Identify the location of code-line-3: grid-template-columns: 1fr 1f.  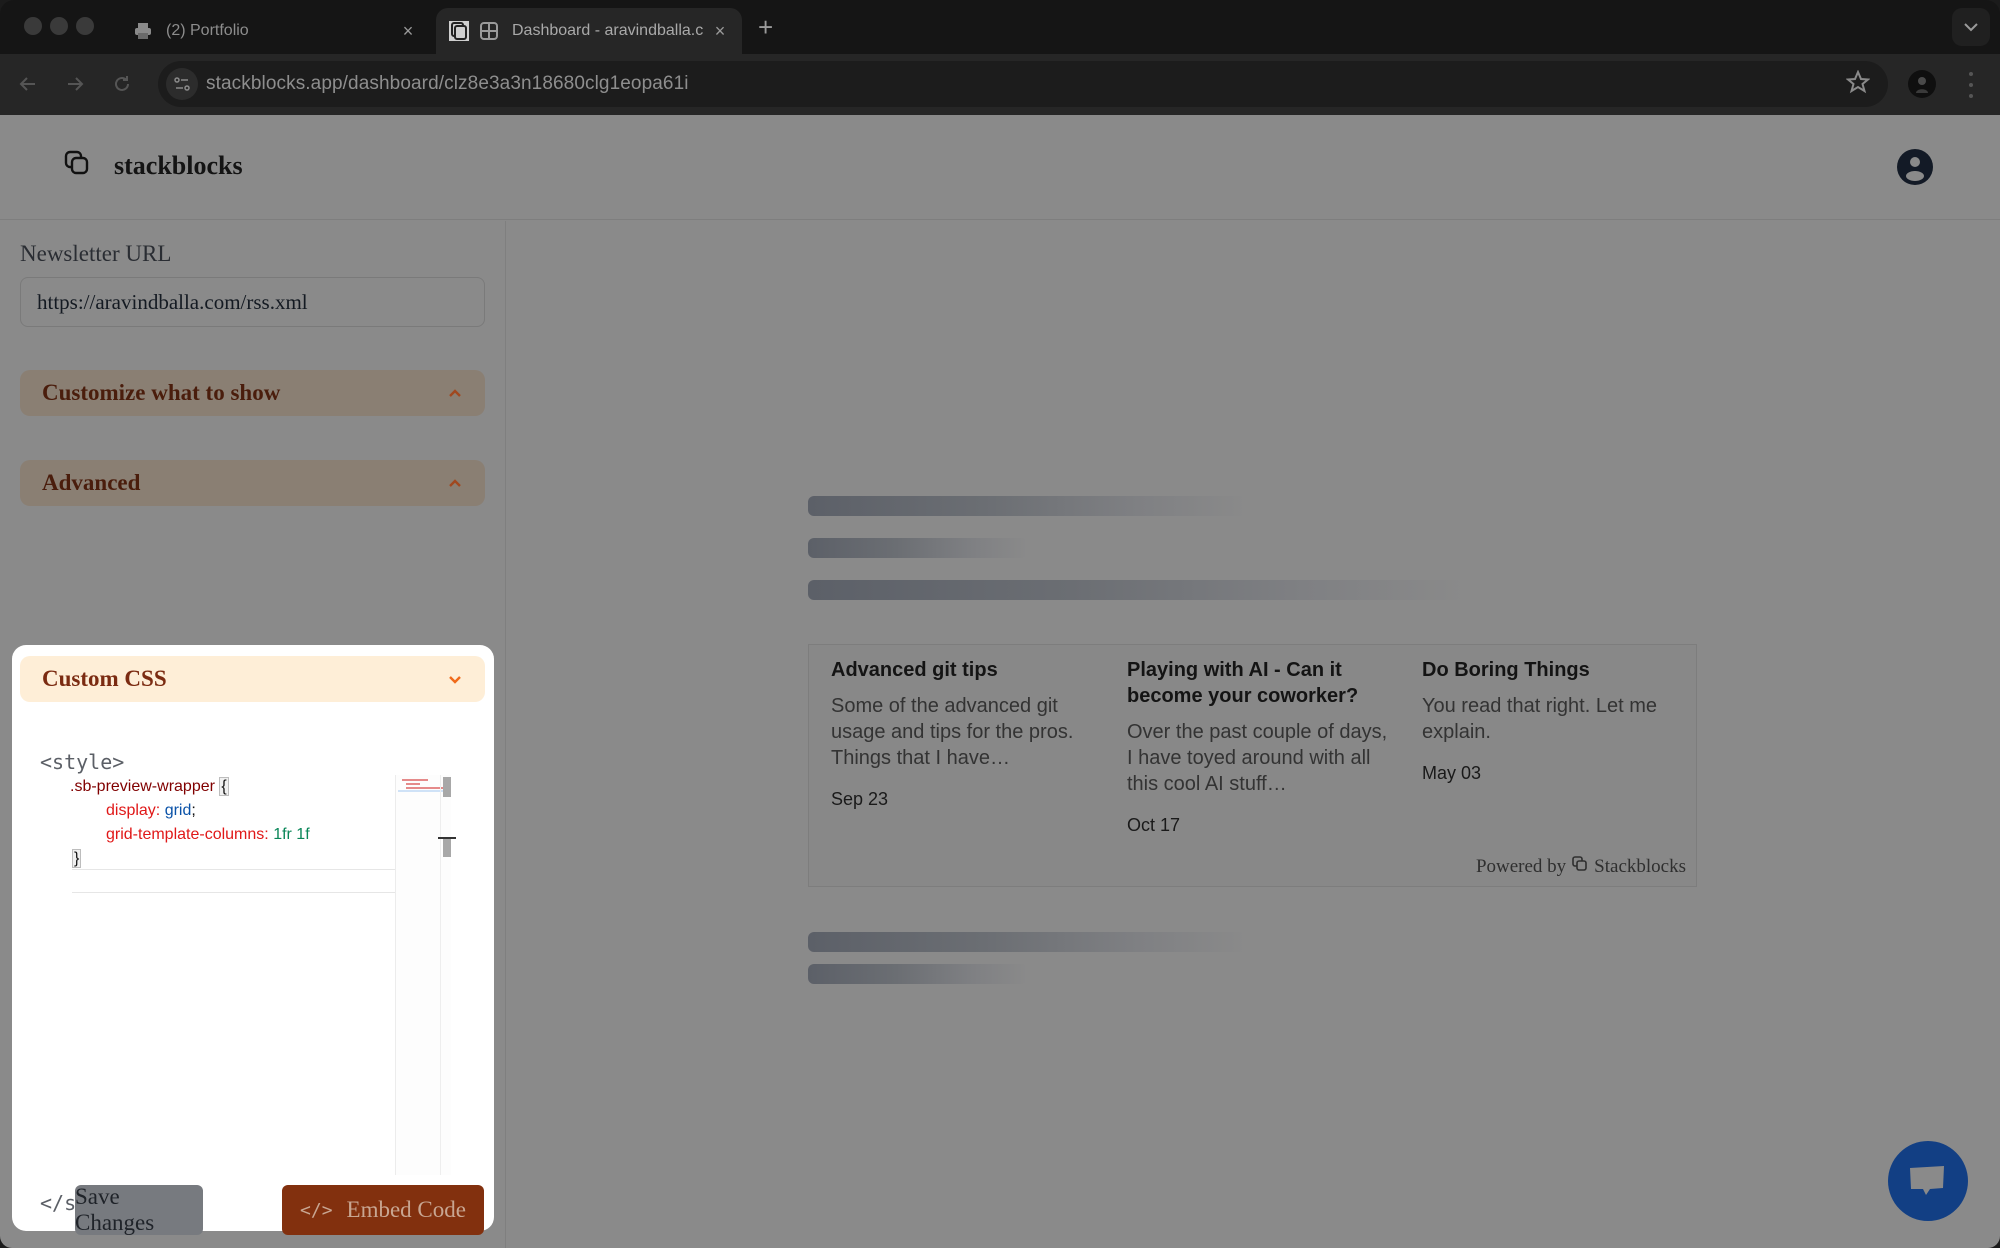
(208, 834).